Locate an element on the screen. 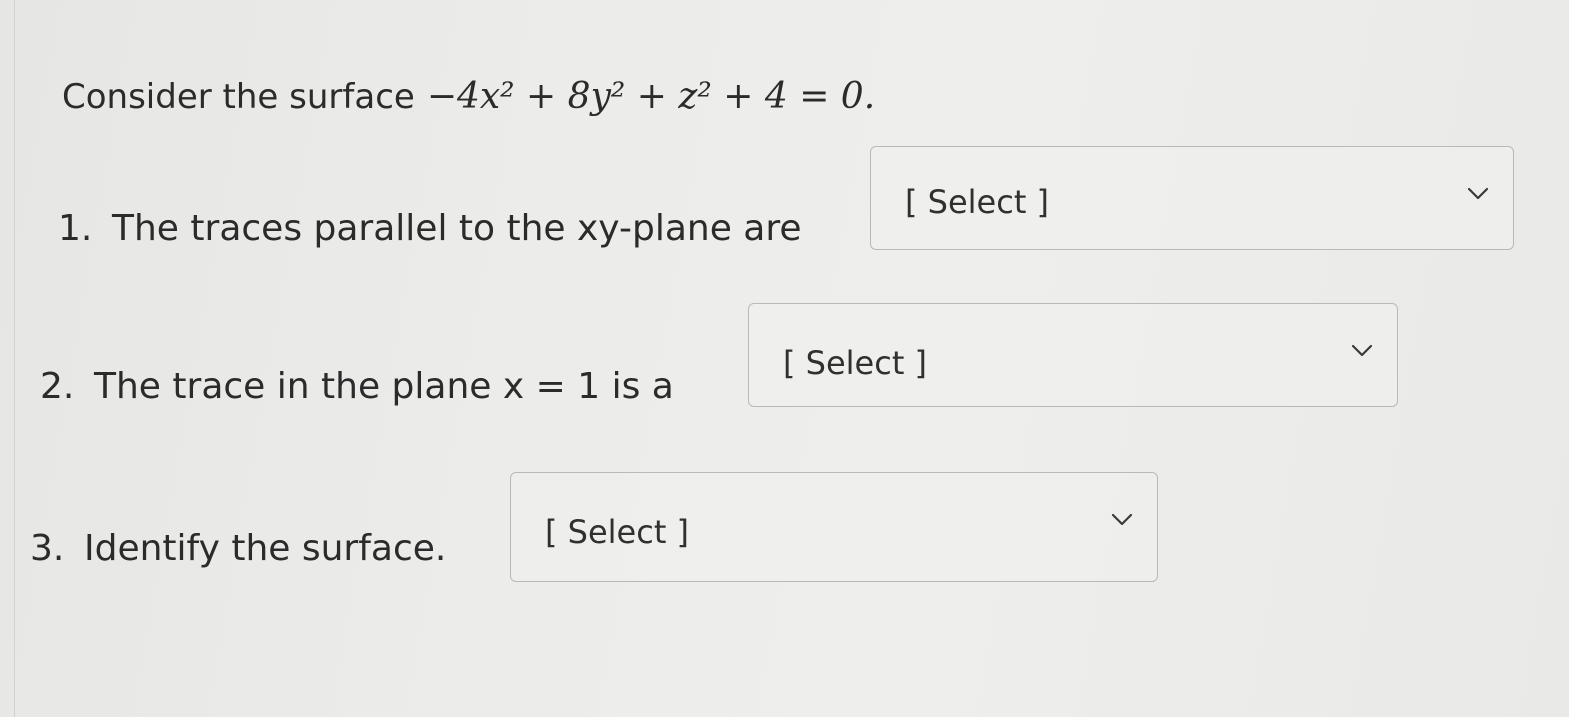 This screenshot has width=1569, height=717. select-dropdown-3: [ Select ] is located at coordinates (834, 527).